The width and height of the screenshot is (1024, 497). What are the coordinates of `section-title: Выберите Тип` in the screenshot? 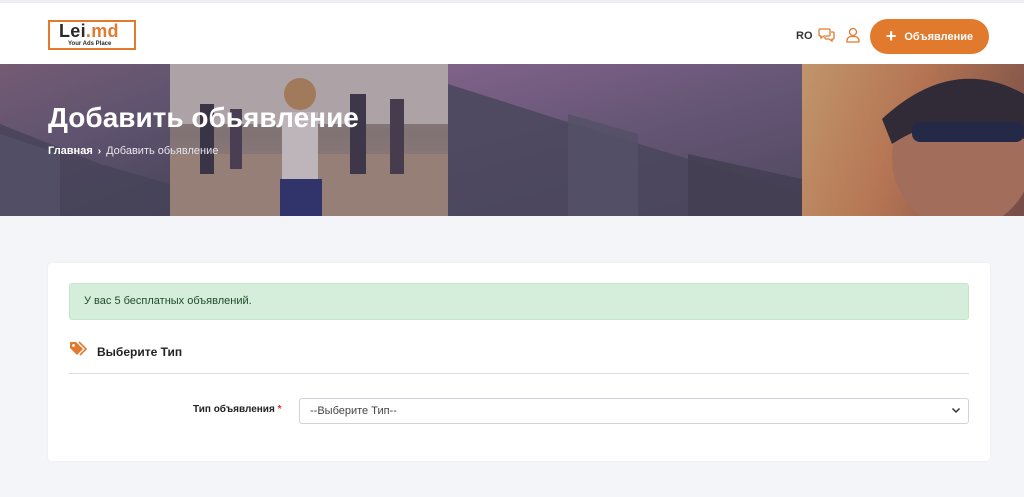 It's located at (140, 351).